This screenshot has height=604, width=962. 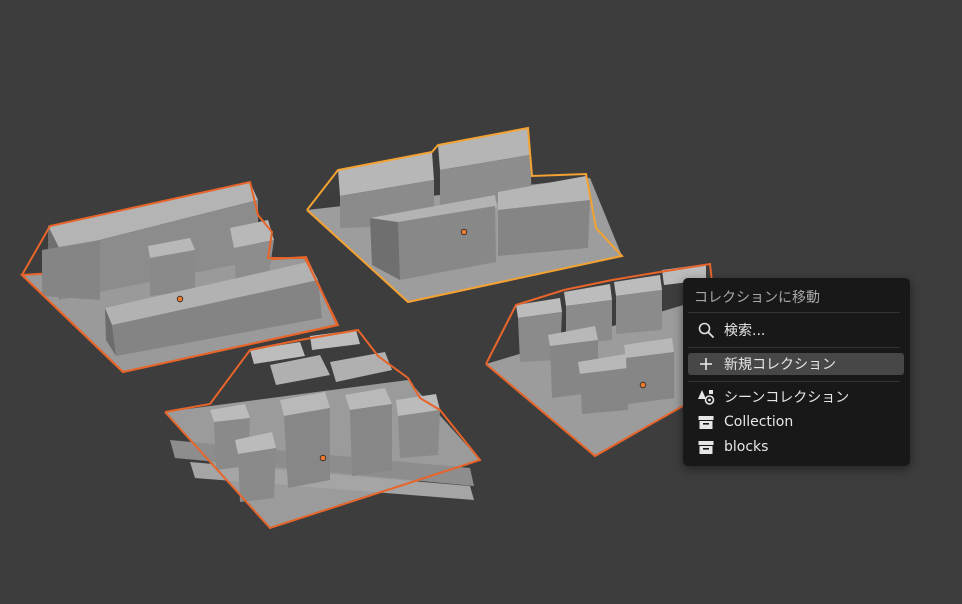 What do you see at coordinates (787, 398) in the screenshot?
I see `menu-item-label: シーンコレクション` at bounding box center [787, 398].